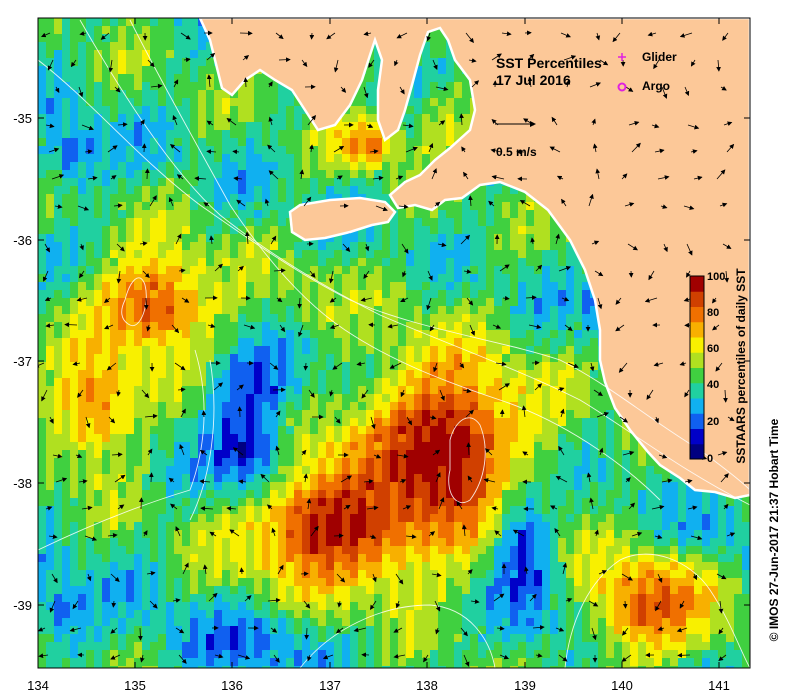  Describe the element at coordinates (135, 685) in the screenshot. I see `x-tick-label: 135` at that location.